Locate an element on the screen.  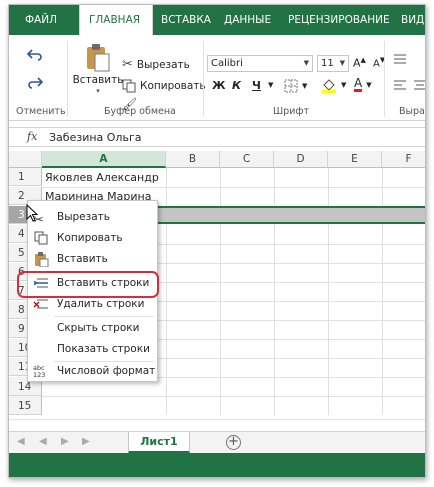
cell-a1: Яковлев Александр is located at coordinates (102, 178).